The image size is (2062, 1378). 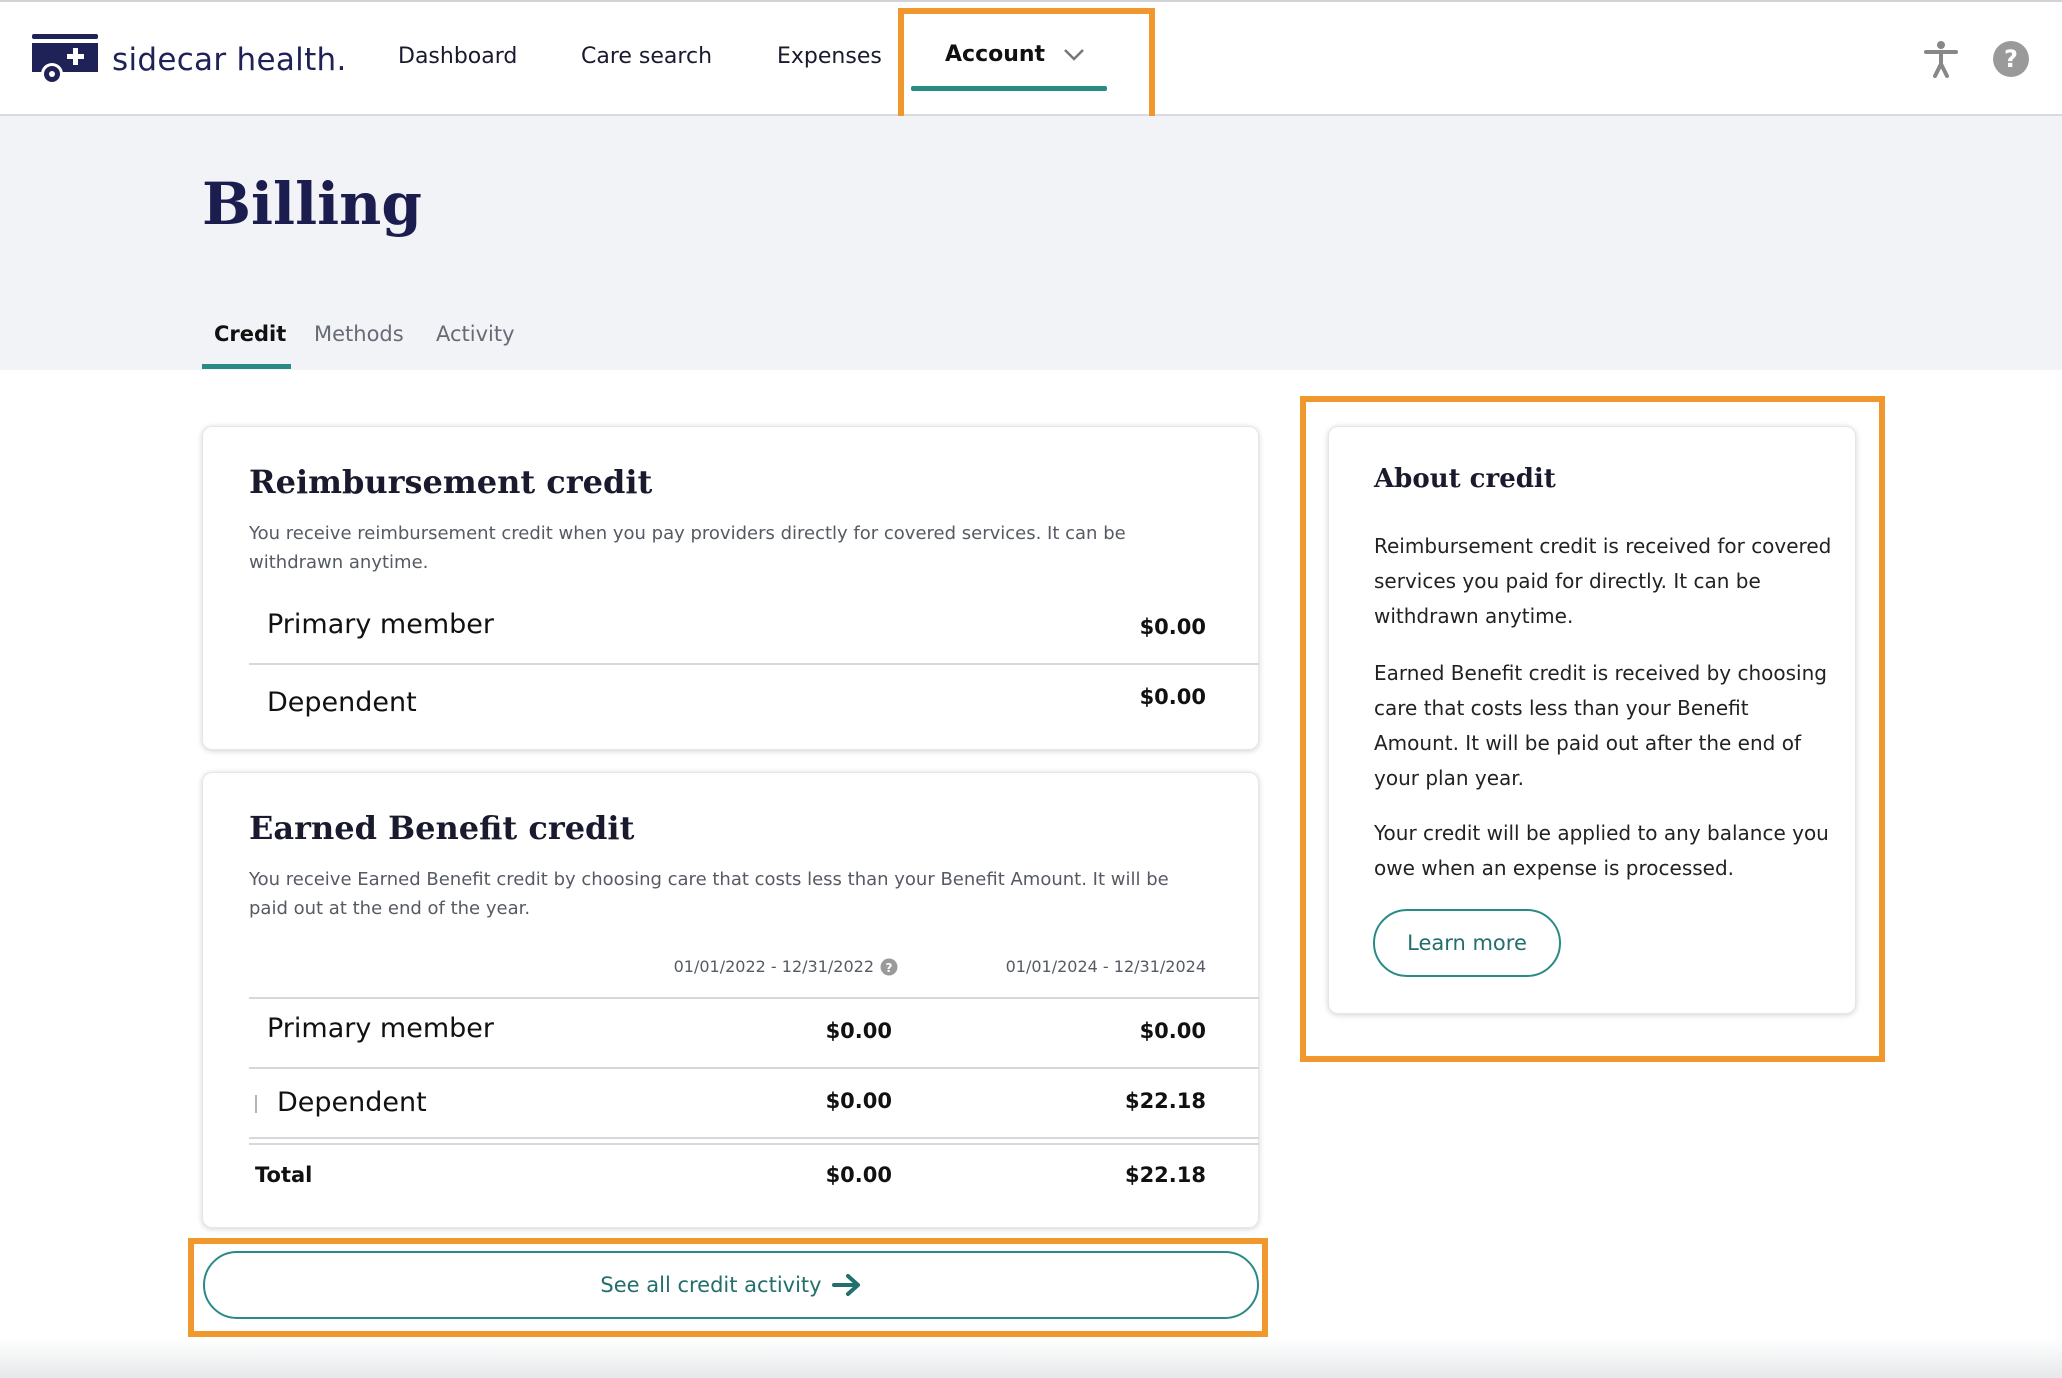 I want to click on nav-dashboard: Dashboard, so click(x=457, y=56).